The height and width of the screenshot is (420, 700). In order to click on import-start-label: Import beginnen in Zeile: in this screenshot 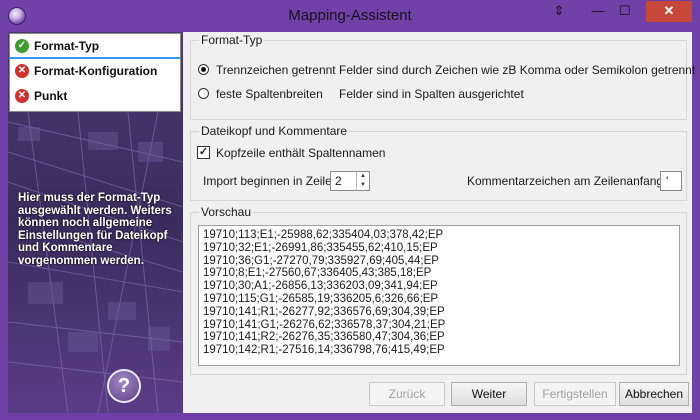, I will do `click(269, 181)`.